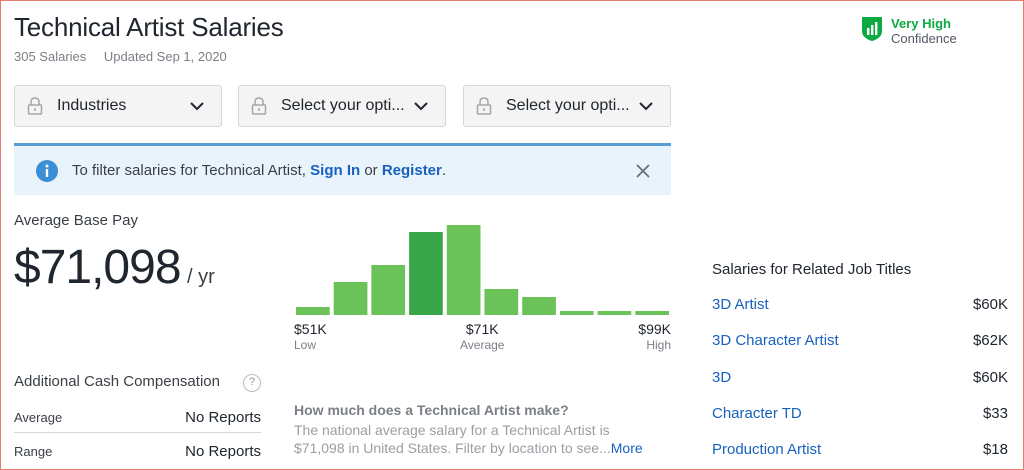 The height and width of the screenshot is (470, 1024). Describe the element at coordinates (482, 345) in the screenshot. I see `tick-sublabel: Average` at that location.